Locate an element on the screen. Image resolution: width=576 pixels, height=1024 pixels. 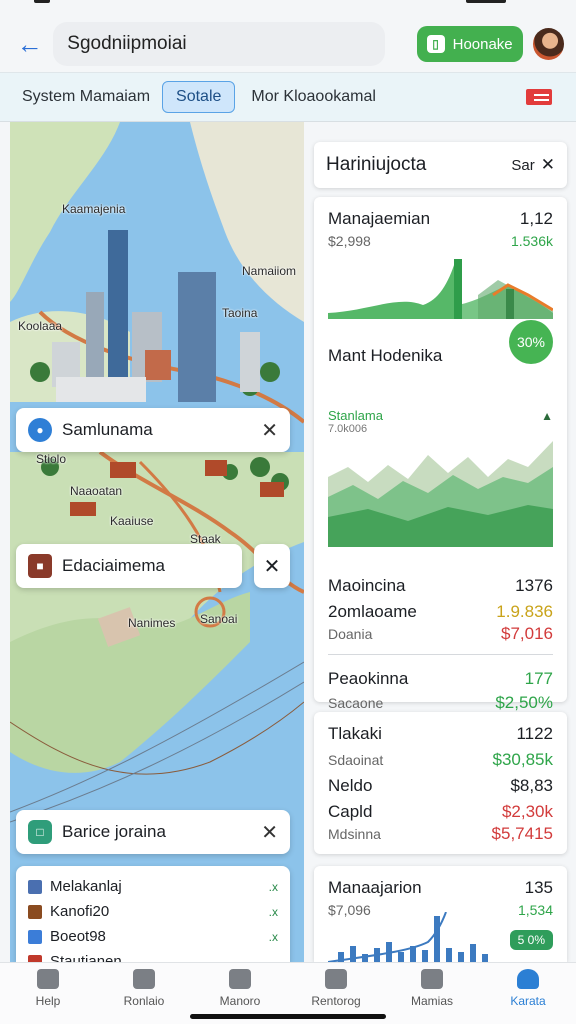
stats-card: Manaajarion 135 $7,096 1,534 5 0% is located at coordinates (440, 914).